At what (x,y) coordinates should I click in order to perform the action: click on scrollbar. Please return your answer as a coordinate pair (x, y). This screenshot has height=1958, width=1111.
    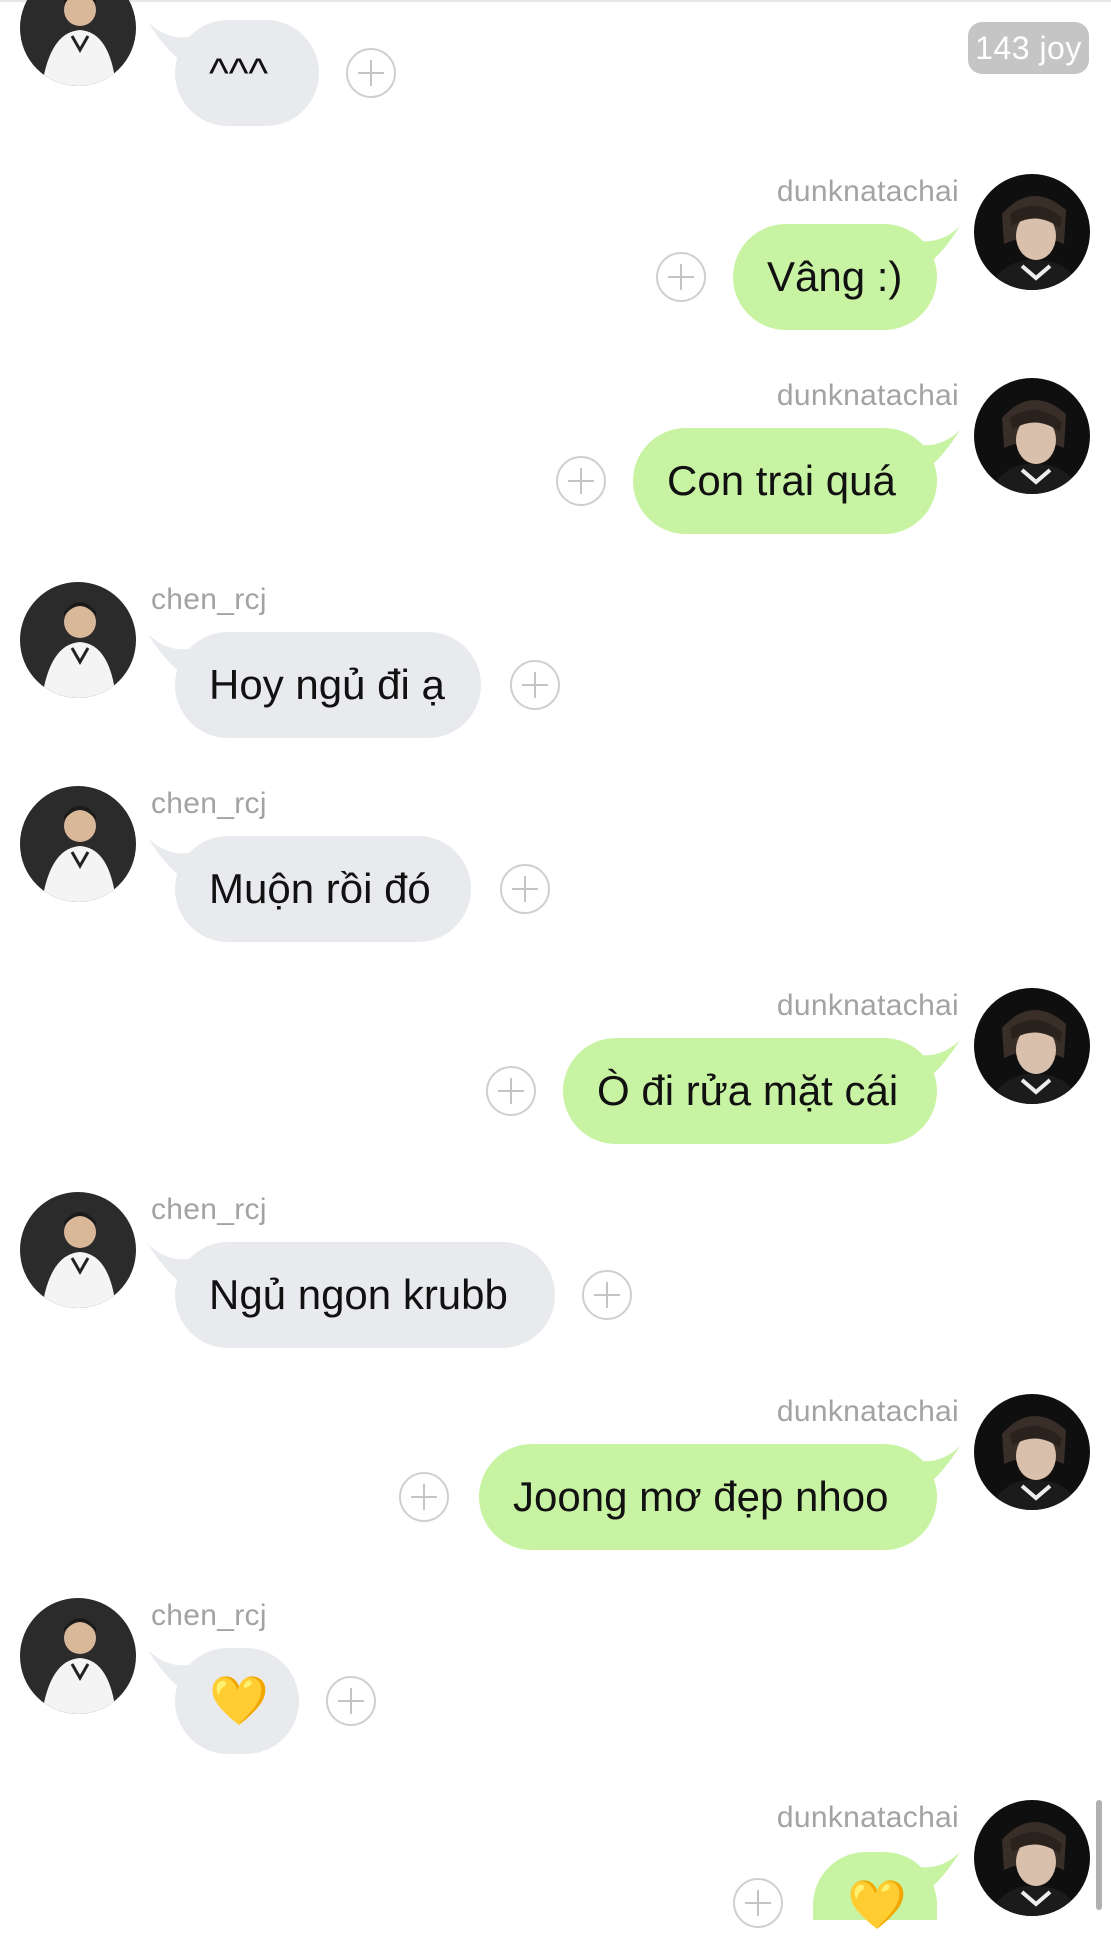
    Looking at the image, I should click on (1099, 1855).